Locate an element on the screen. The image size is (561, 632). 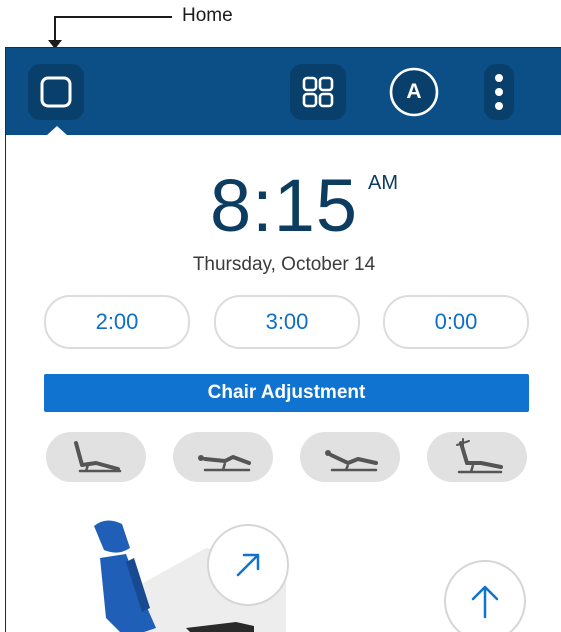
preset-trendelenburg-icon is located at coordinates (479, 456).